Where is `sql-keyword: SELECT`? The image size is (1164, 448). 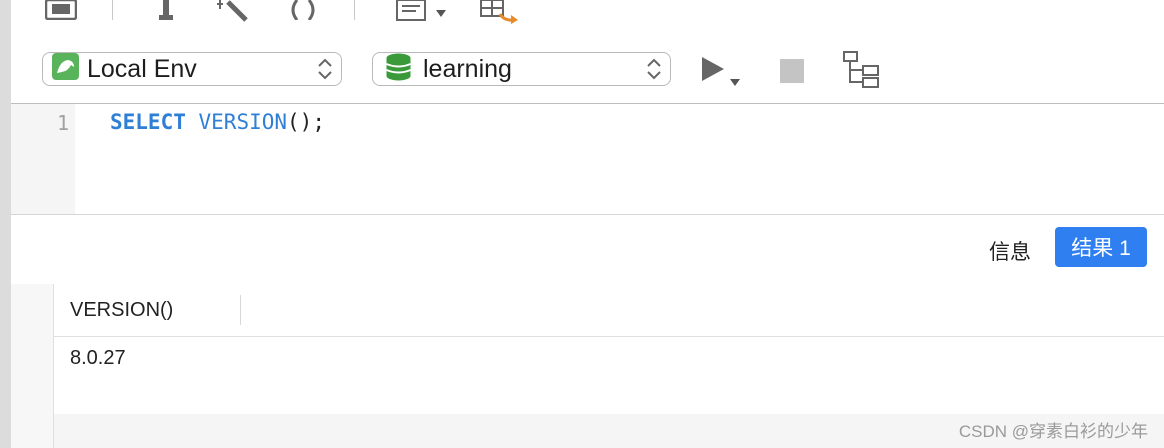 sql-keyword: SELECT is located at coordinates (148, 122).